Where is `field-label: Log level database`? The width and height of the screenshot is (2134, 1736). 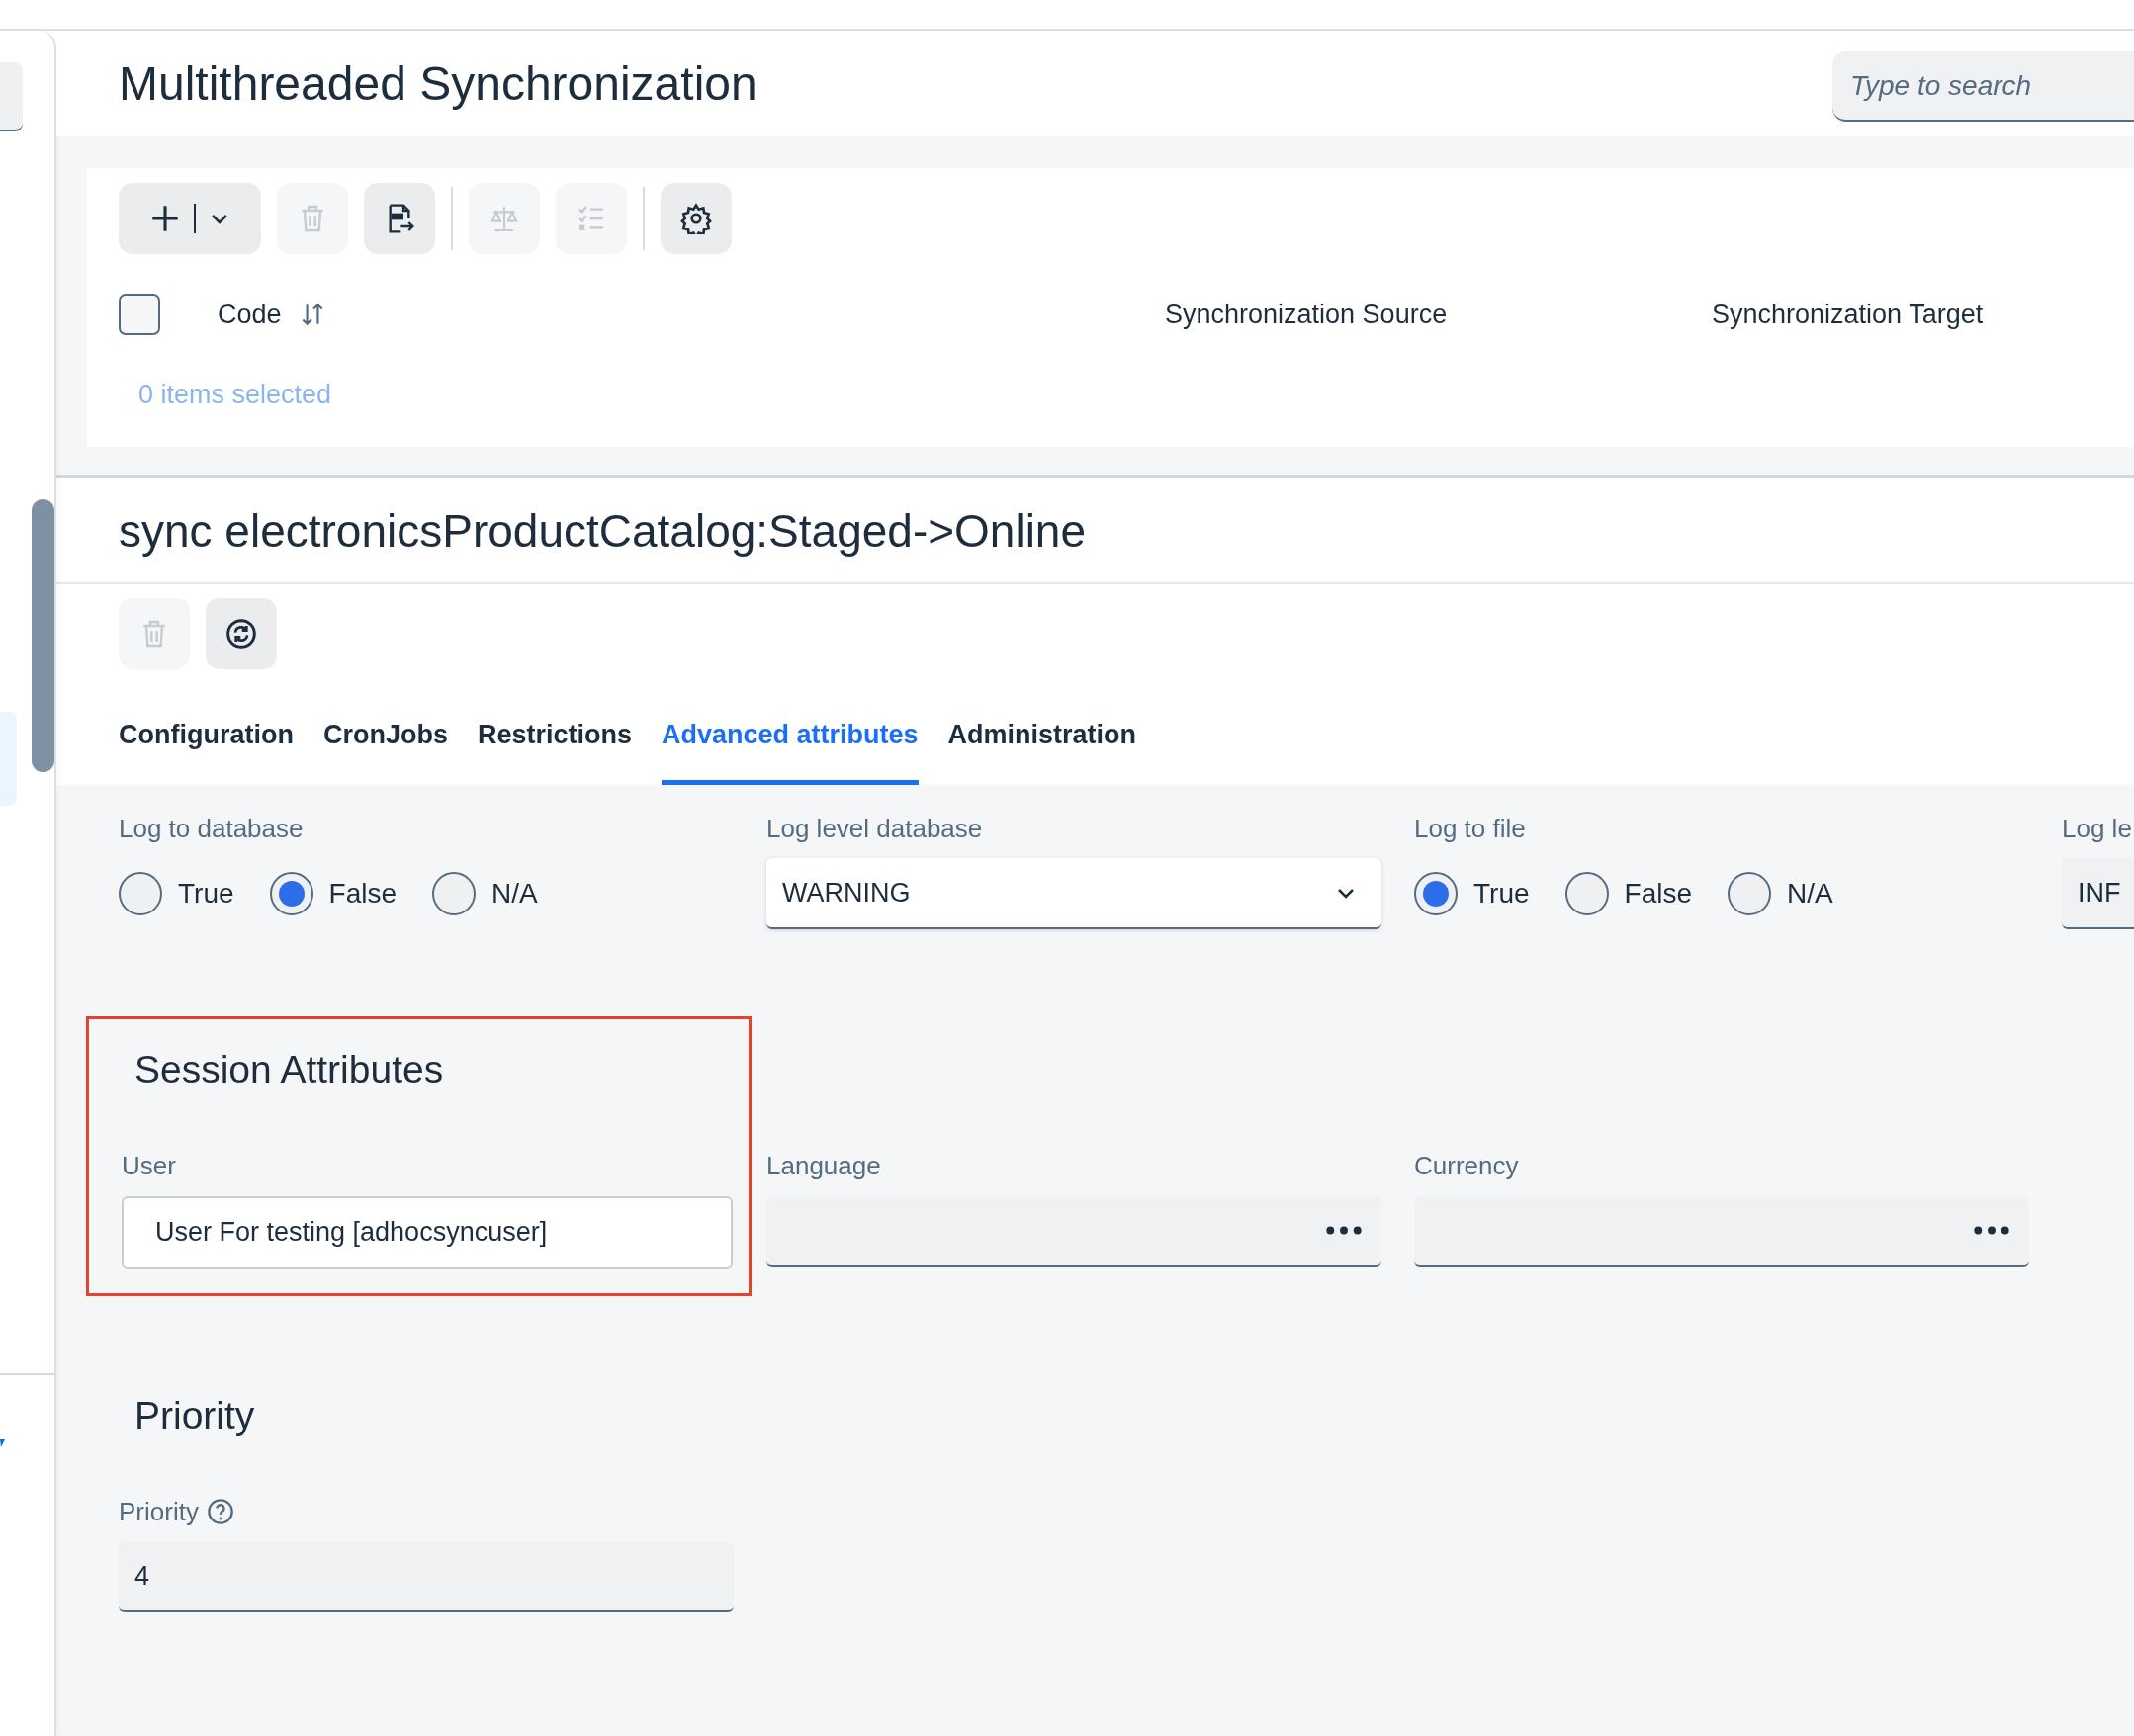 field-label: Log level database is located at coordinates (875, 828).